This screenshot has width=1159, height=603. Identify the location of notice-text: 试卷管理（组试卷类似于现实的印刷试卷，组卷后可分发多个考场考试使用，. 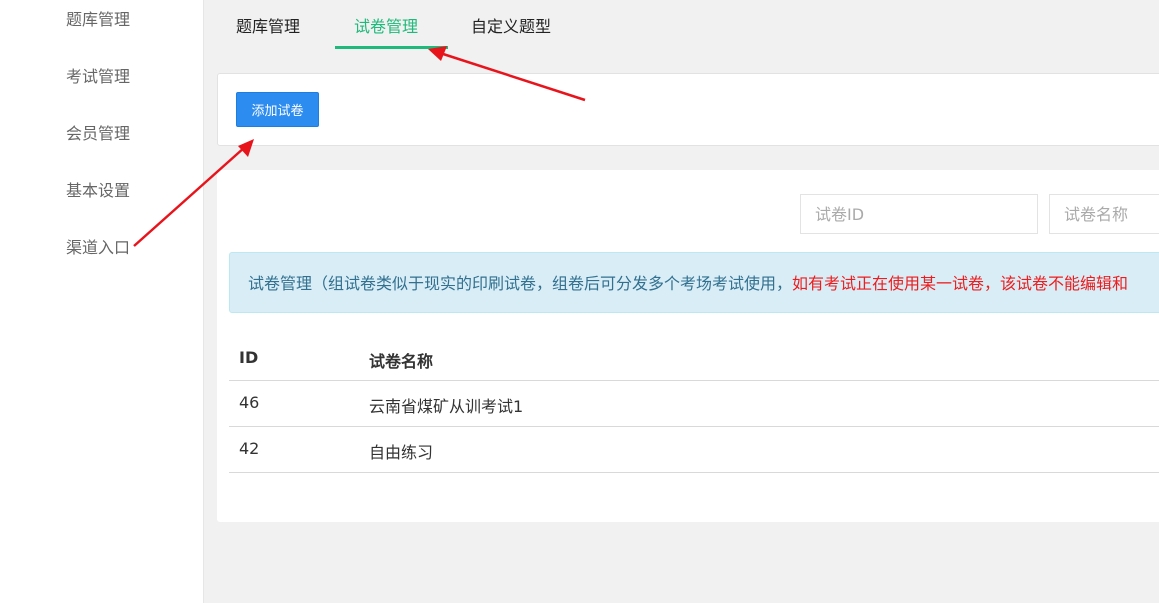
(520, 283).